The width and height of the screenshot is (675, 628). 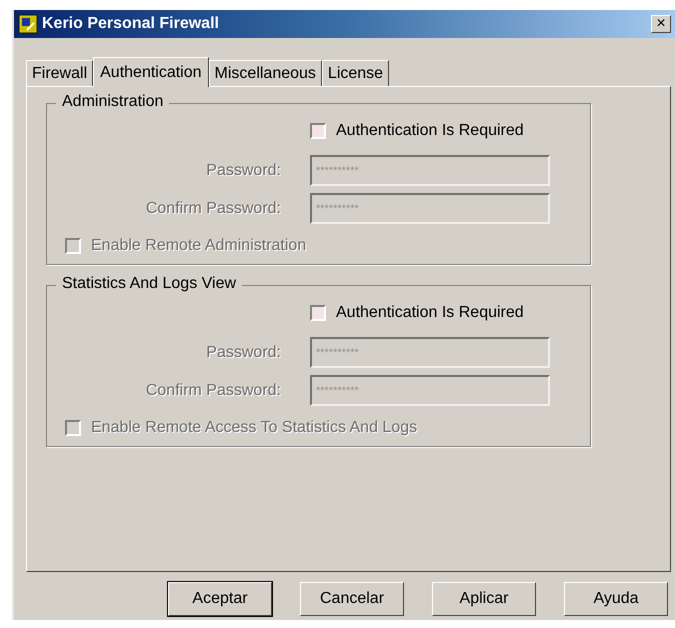 I want to click on dialog-button: Aplicar, so click(x=484, y=599).